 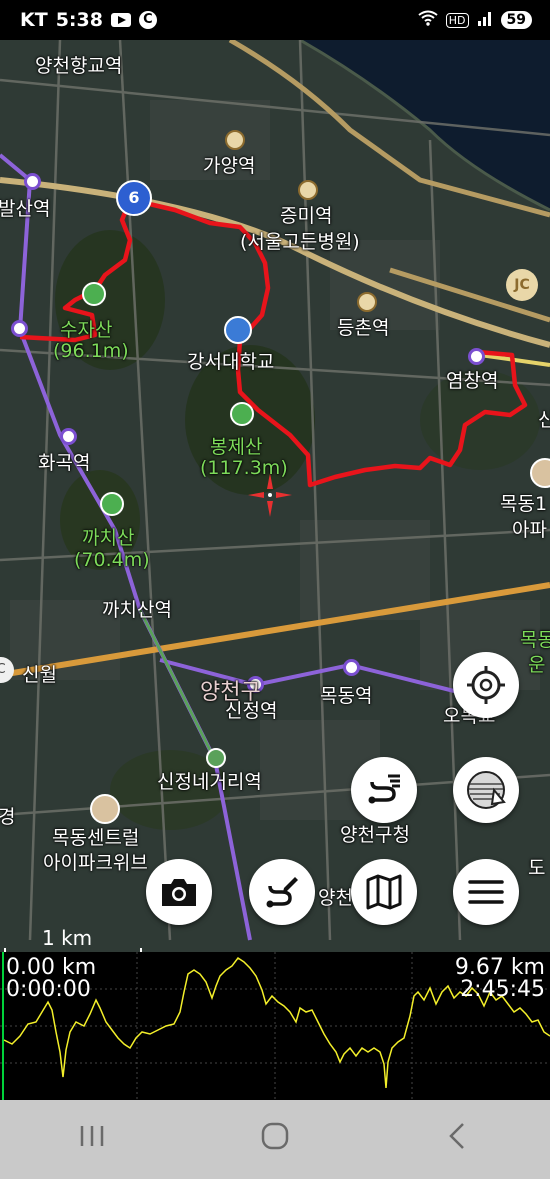 What do you see at coordinates (346, 696) in the screenshot?
I see `label-mokdong-station: 목동역` at bounding box center [346, 696].